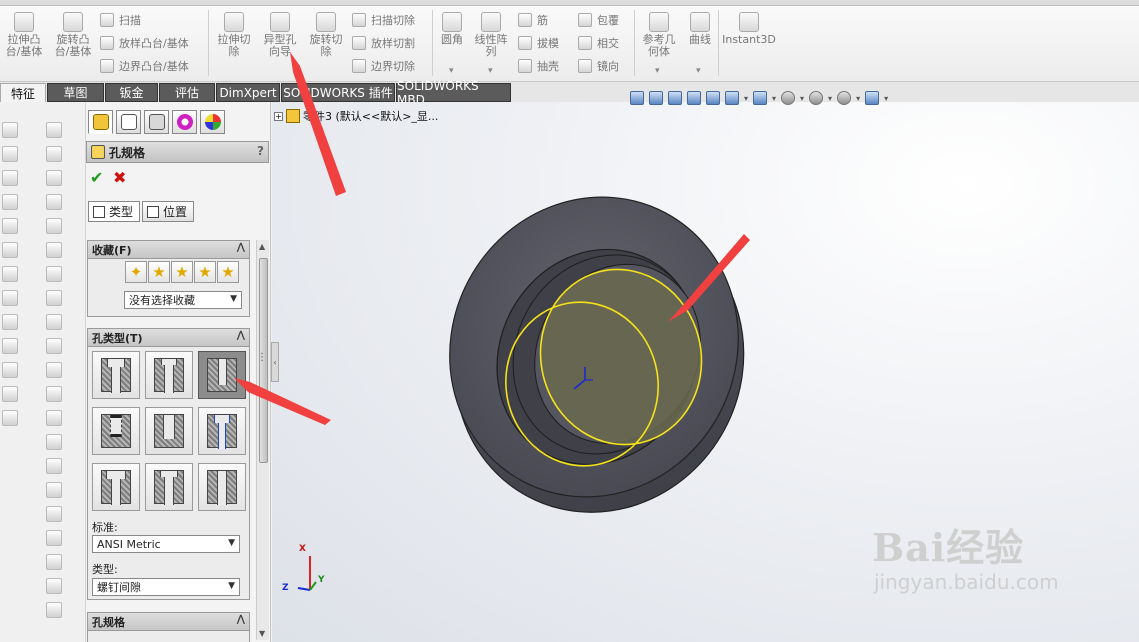 This screenshot has height=642, width=1139. Describe the element at coordinates (184, 122) in the screenshot. I see `tab-dimxpert-manager` at that location.